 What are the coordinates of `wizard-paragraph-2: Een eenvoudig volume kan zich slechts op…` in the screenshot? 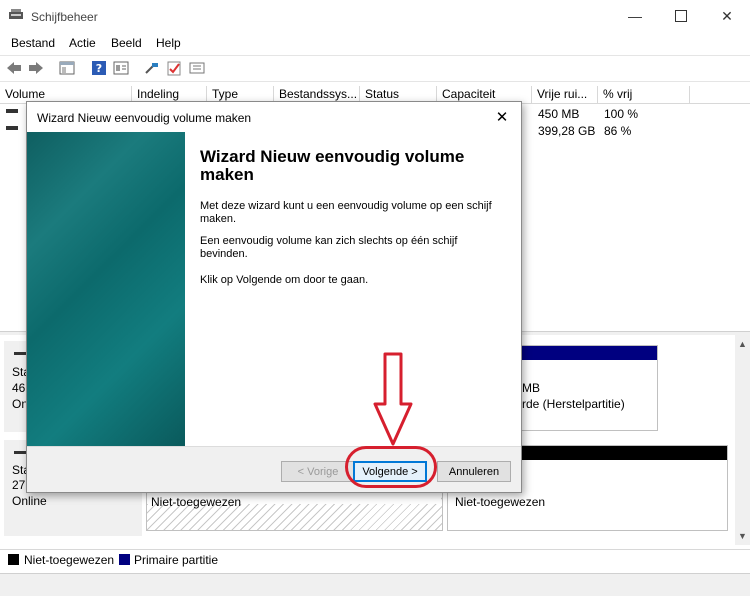 It's located at (329, 247).